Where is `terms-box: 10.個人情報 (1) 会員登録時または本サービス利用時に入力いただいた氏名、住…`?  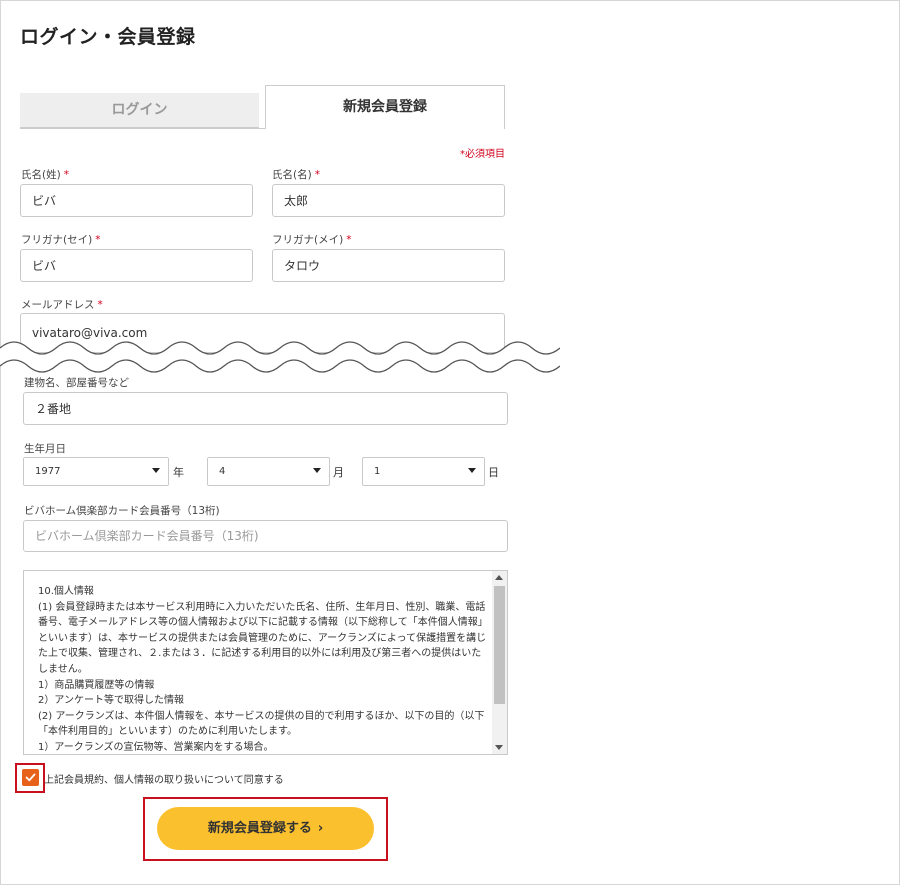
terms-box: 10.個人情報 (1) 会員登録時または本サービス利用時に入力いただいた氏名、住… is located at coordinates (265, 662).